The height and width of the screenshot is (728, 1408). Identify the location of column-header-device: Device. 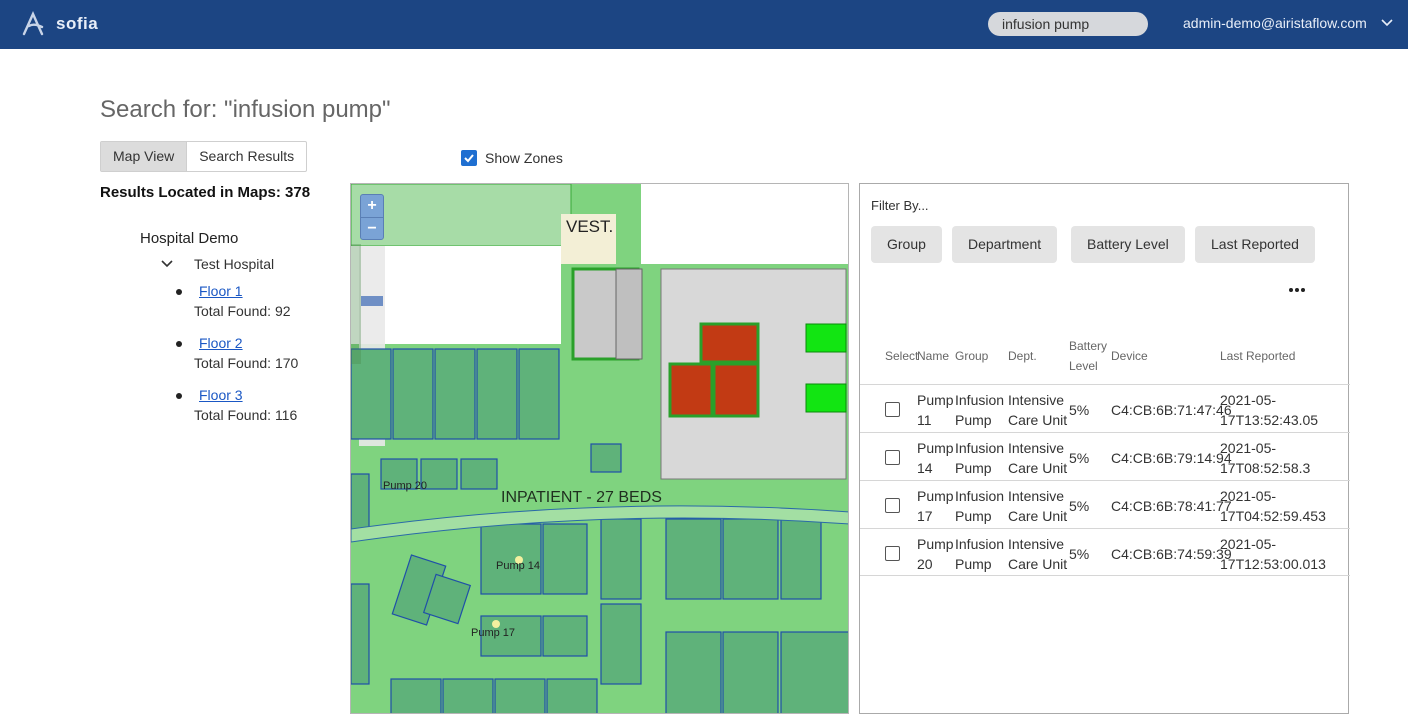
(1129, 356).